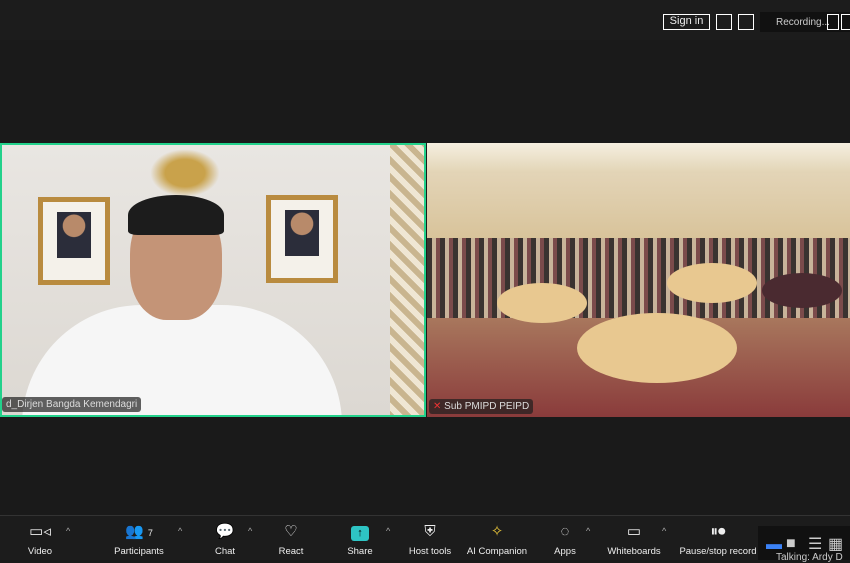 The height and width of the screenshot is (563, 850). I want to click on speaker-view-icon: ■, so click(791, 544).